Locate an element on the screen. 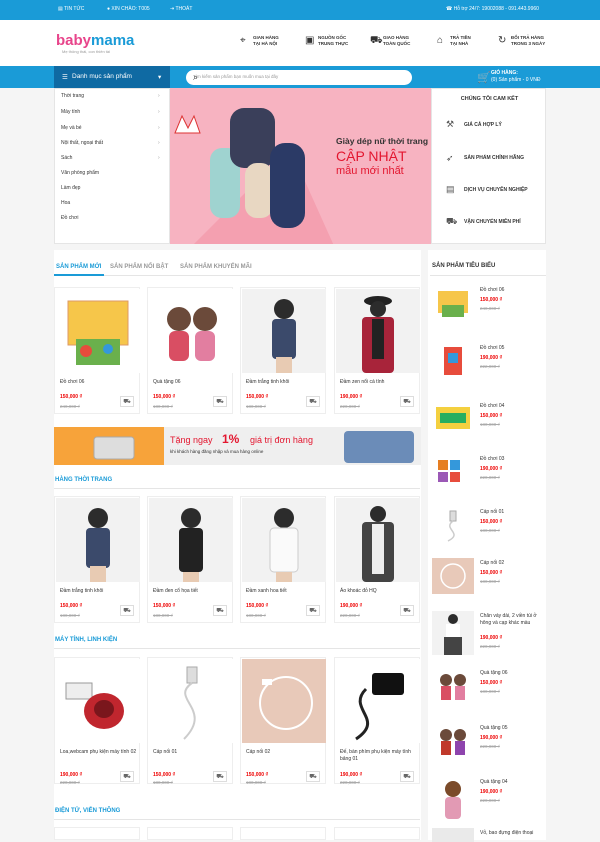 This screenshot has height=842, width=600. search-icon: ⌕ is located at coordinates (300, 77).